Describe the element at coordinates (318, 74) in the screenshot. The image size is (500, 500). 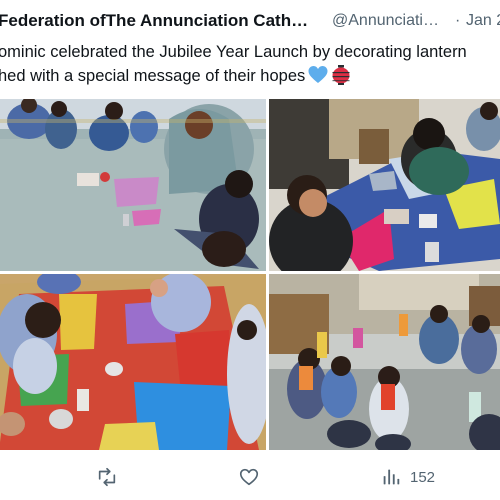
I see `blue-heart-icon` at that location.